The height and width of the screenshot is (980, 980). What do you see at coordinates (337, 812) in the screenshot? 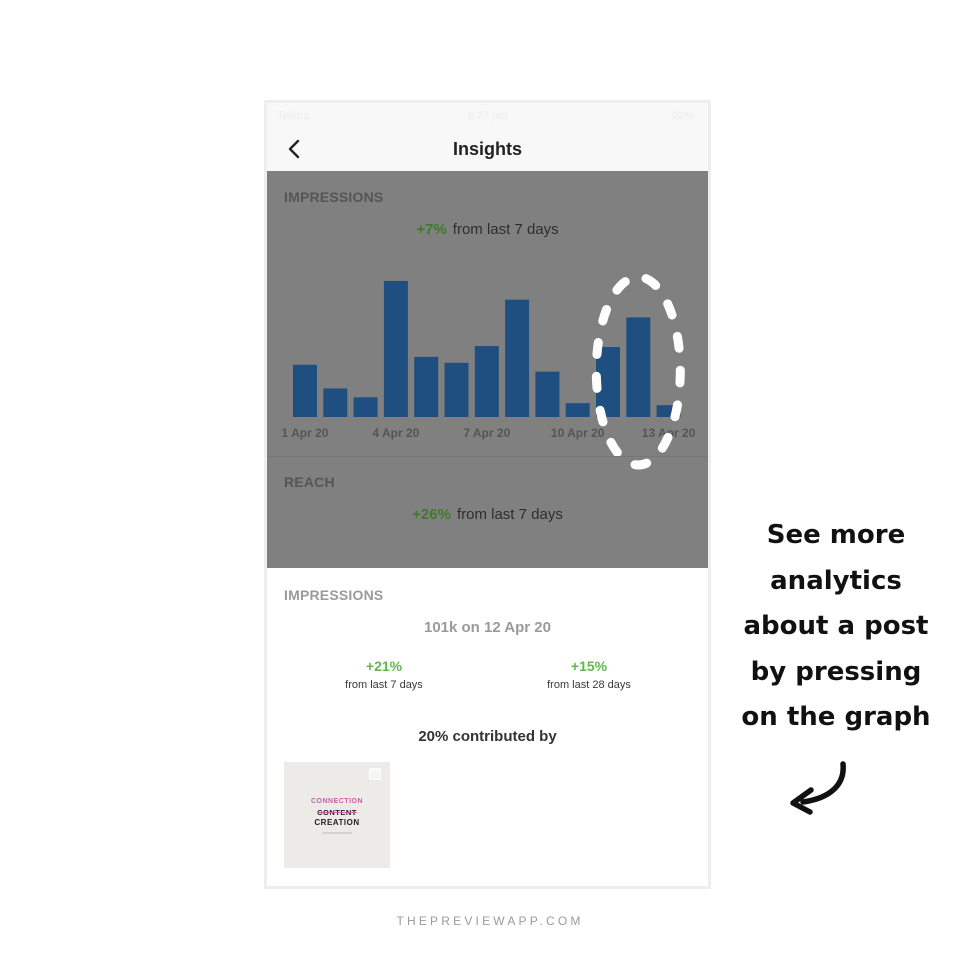
I see `thumbnail-line-2: CONTENT` at bounding box center [337, 812].